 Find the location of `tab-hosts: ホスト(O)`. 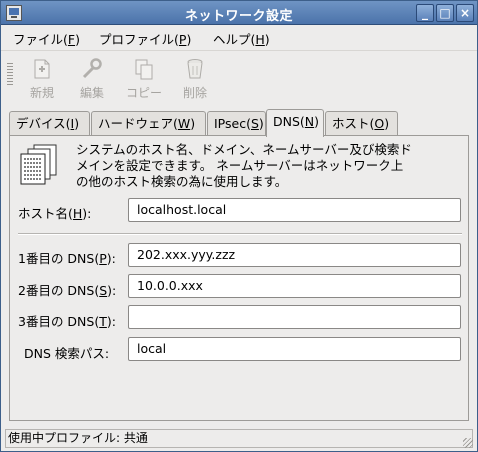

tab-hosts: ホスト(O) is located at coordinates (361, 123).